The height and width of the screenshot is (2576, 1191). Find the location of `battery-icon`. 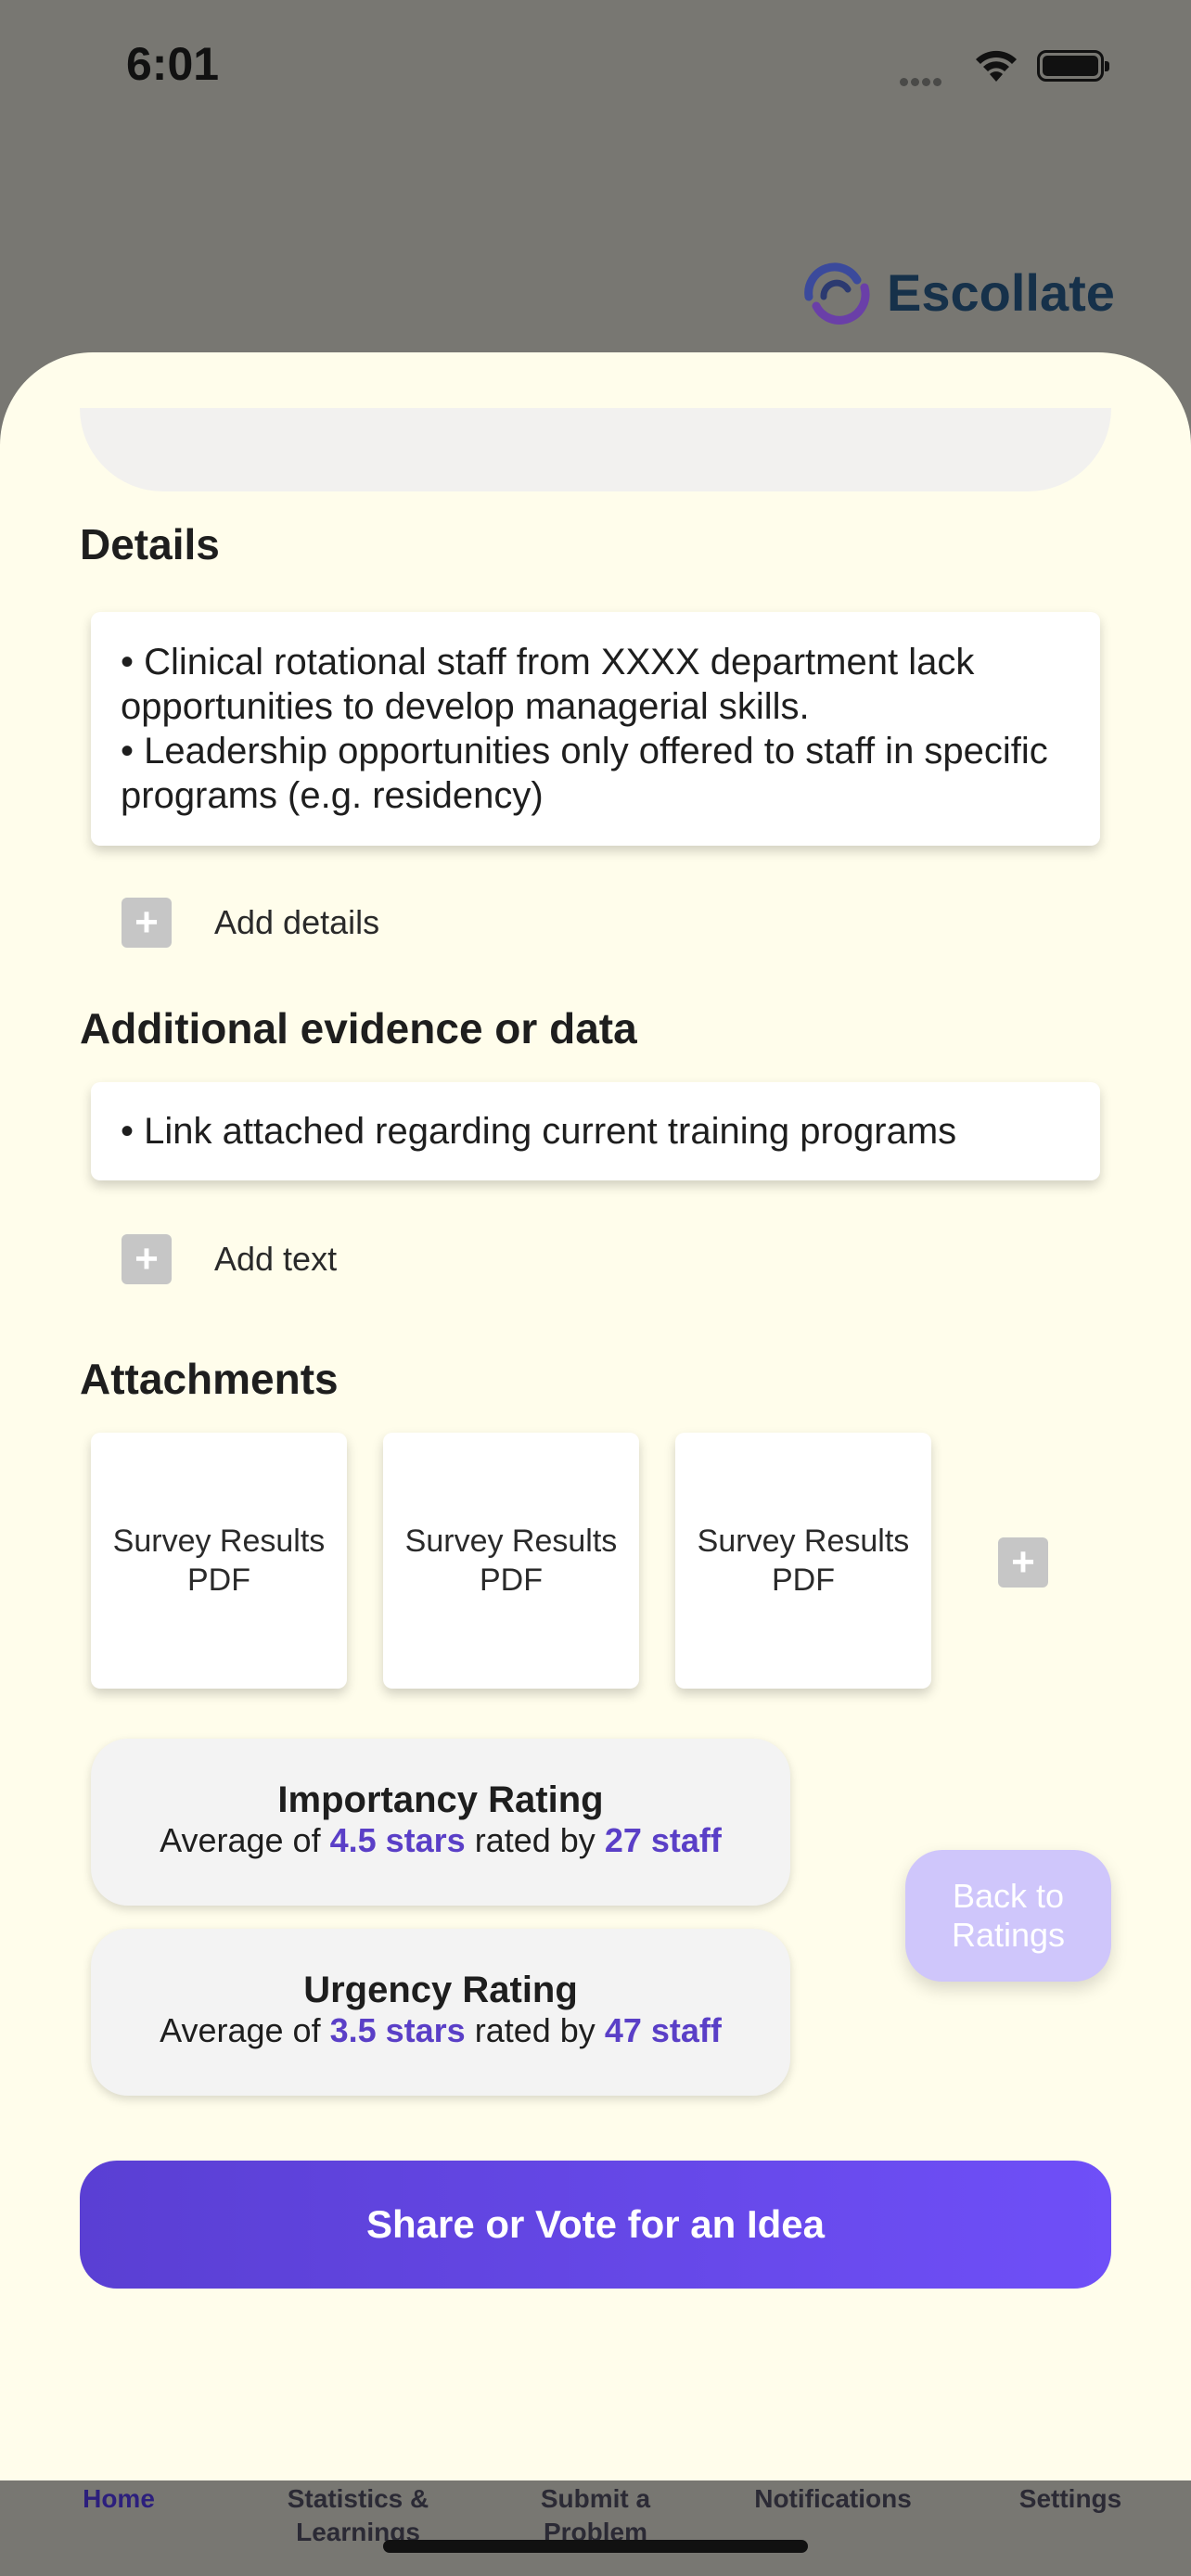

battery-icon is located at coordinates (1073, 66).